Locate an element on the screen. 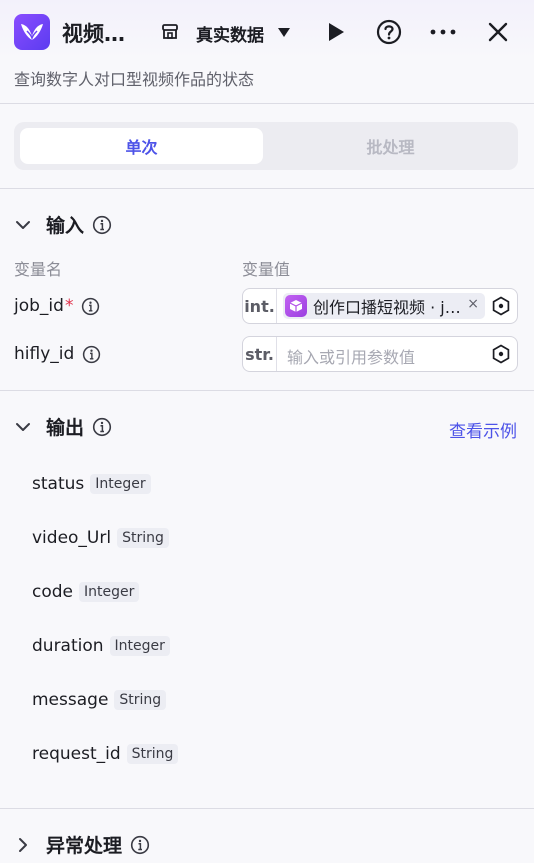  output-name: message is located at coordinates (70, 700).